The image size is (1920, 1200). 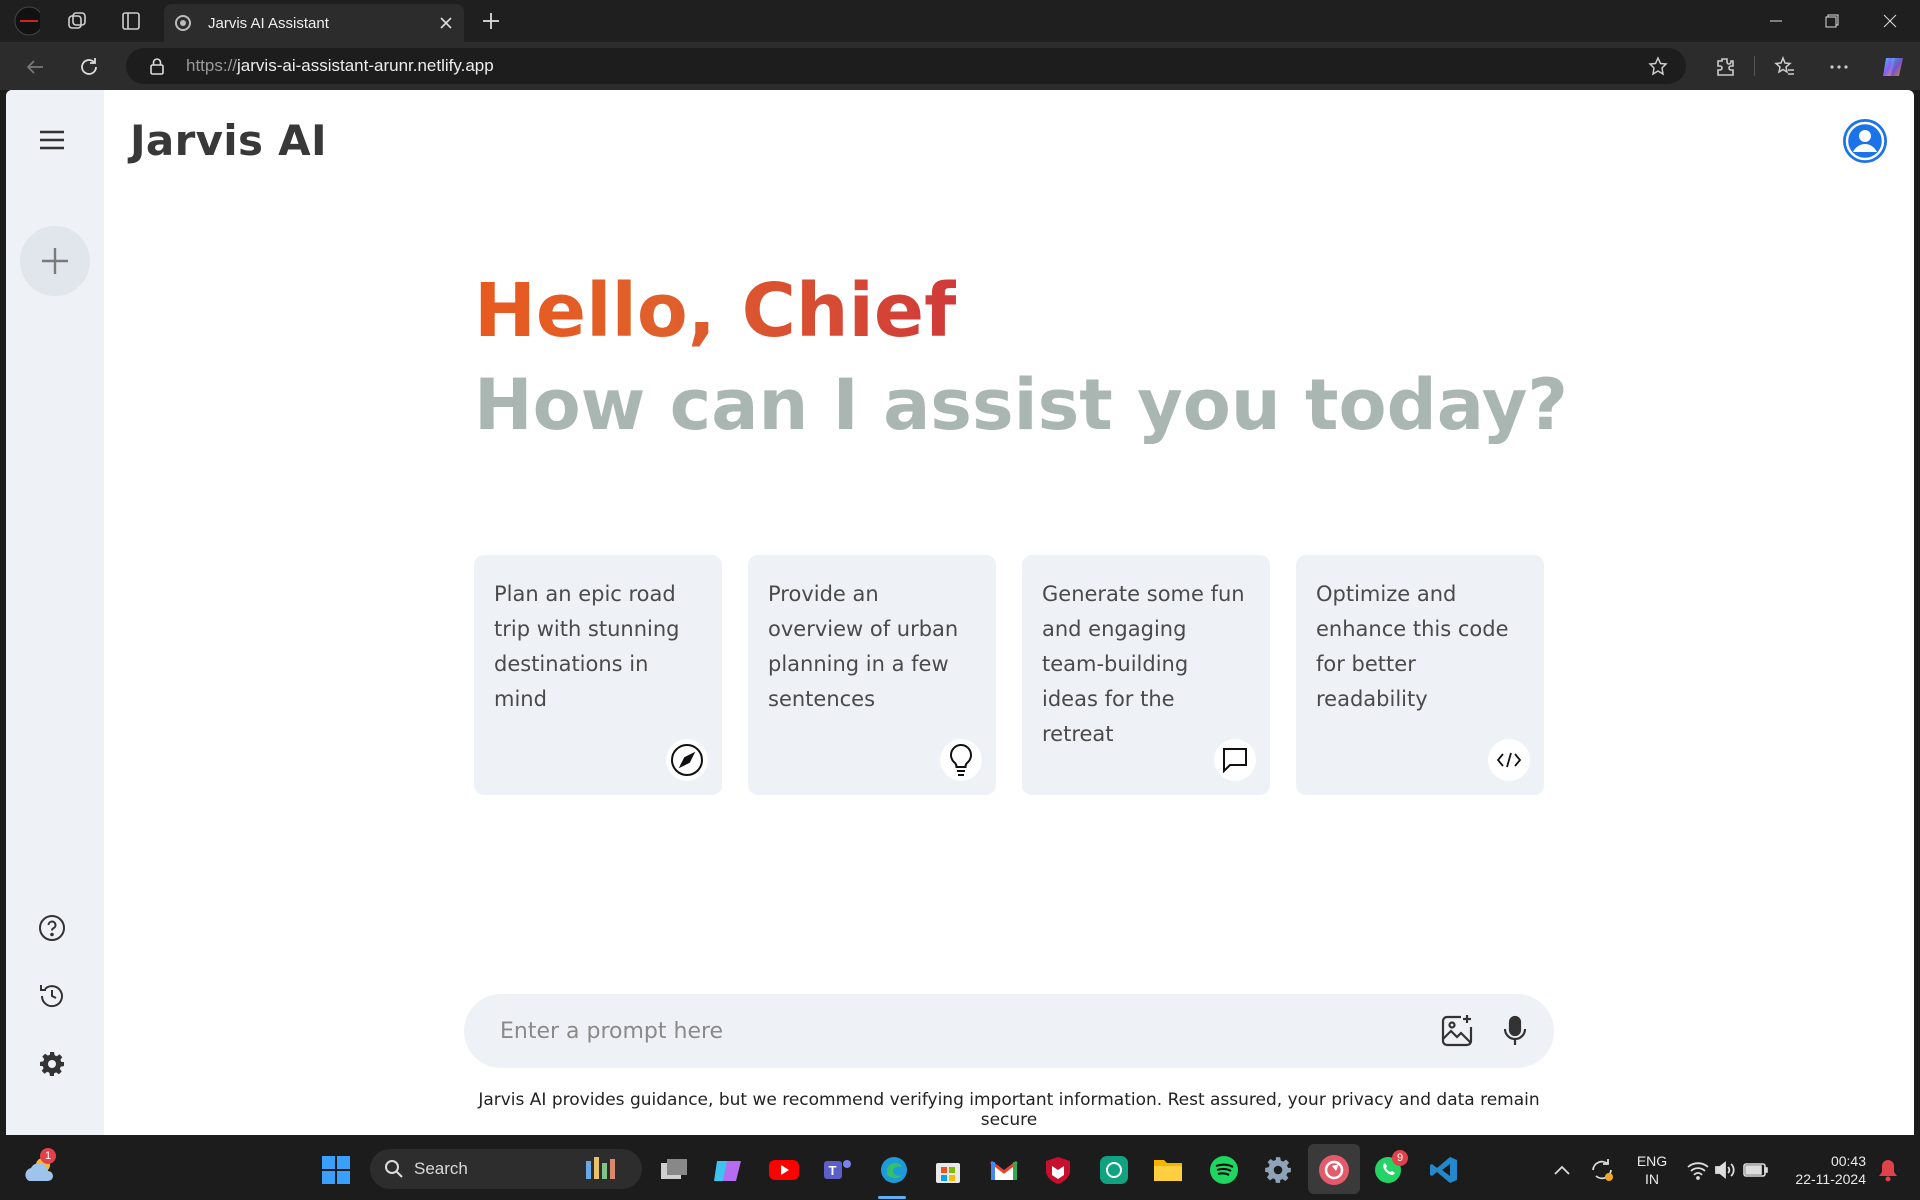 I want to click on taskbar-search: Search, so click(x=506, y=1169).